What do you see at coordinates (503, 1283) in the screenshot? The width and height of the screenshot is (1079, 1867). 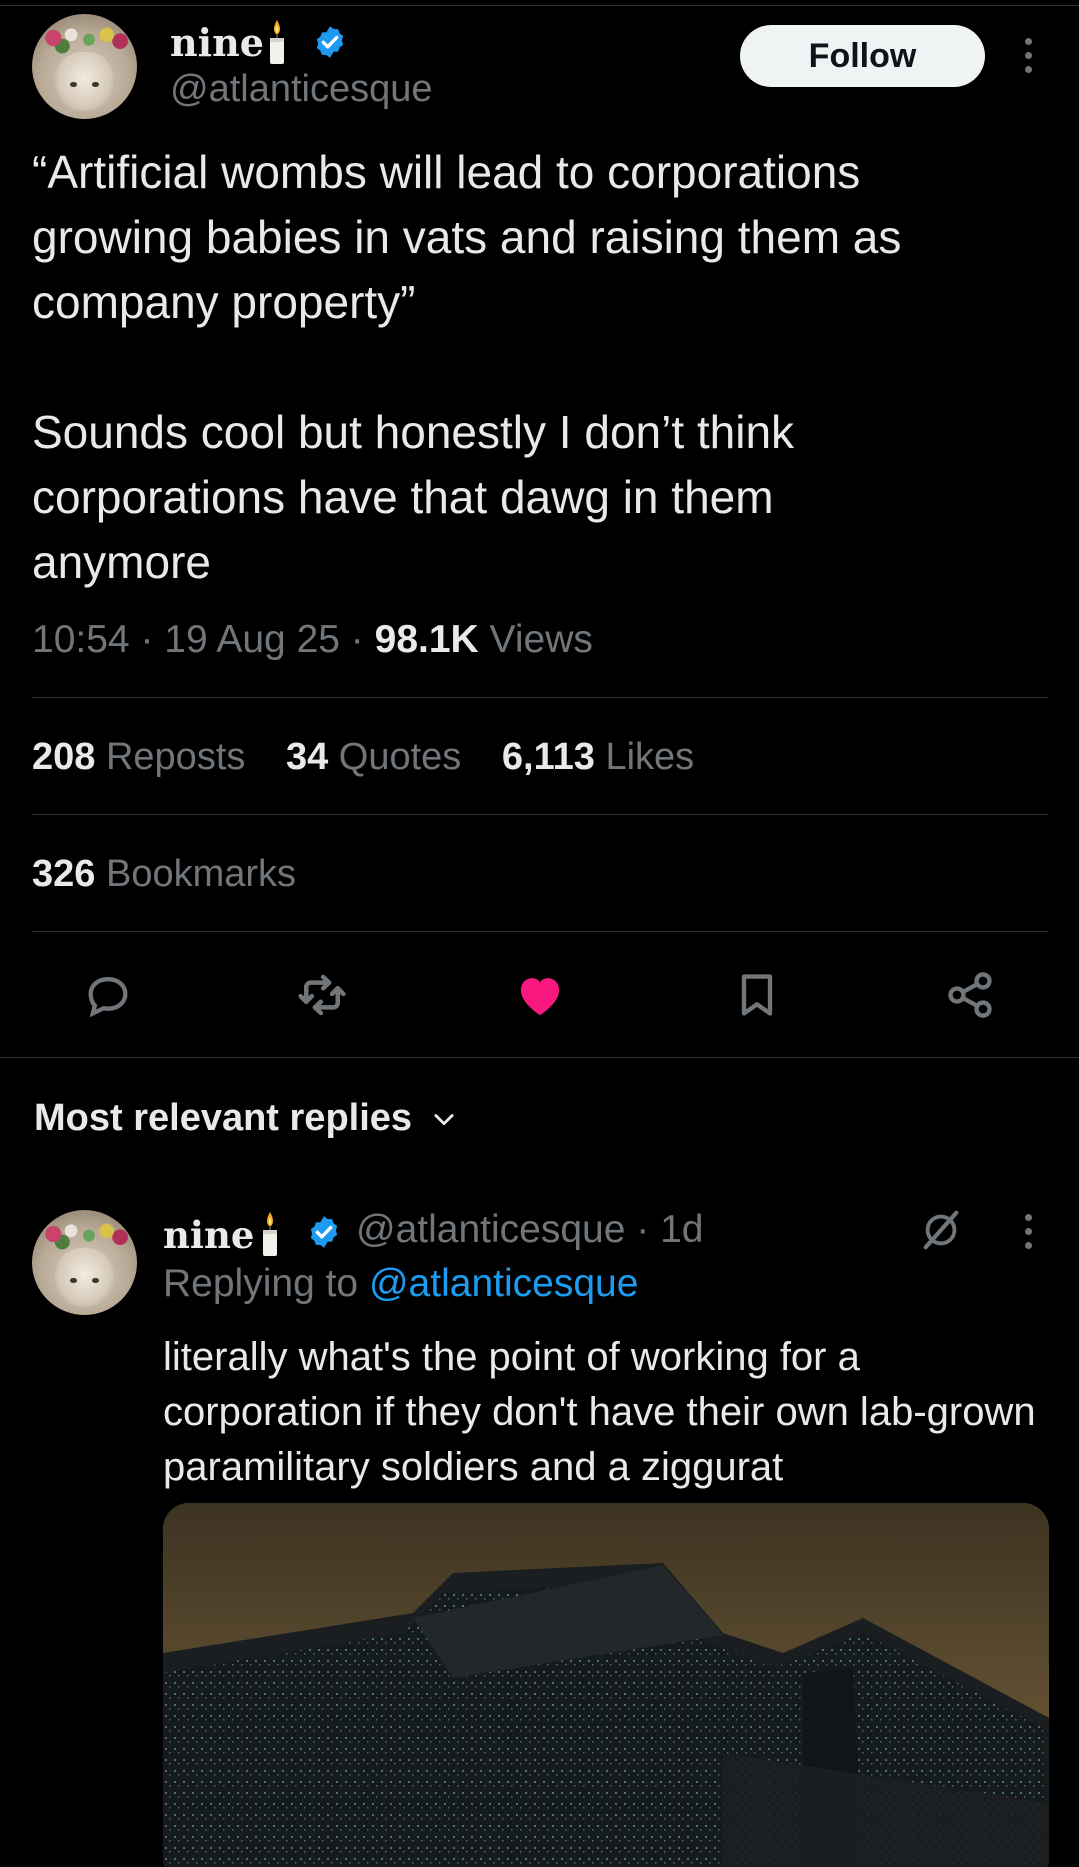 I see `replying-to-link: @atlanticesque` at bounding box center [503, 1283].